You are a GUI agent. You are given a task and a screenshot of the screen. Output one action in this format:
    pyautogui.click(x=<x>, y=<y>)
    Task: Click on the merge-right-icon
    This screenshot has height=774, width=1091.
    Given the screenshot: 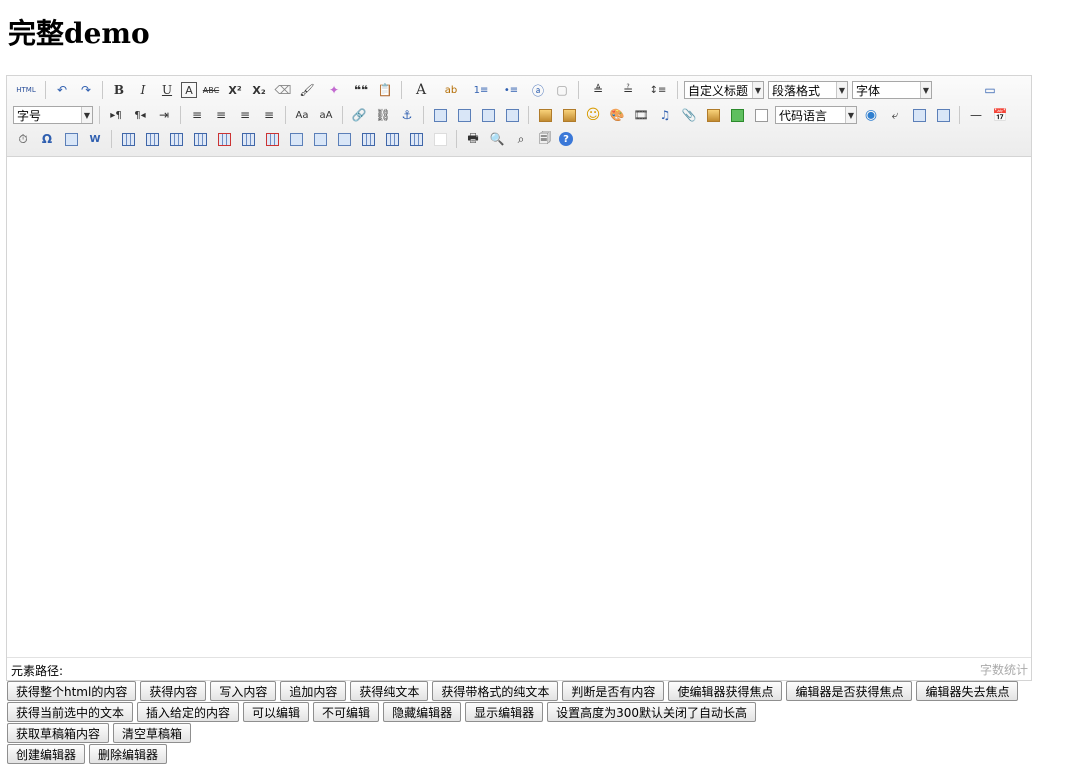 What is the action you would take?
    pyautogui.click(x=320, y=139)
    